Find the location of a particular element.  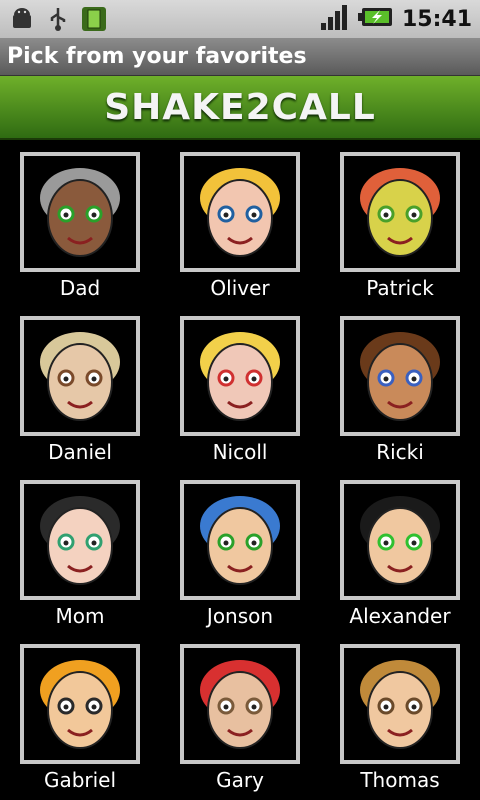

page-title: Pick from your favorites is located at coordinates (240, 57).